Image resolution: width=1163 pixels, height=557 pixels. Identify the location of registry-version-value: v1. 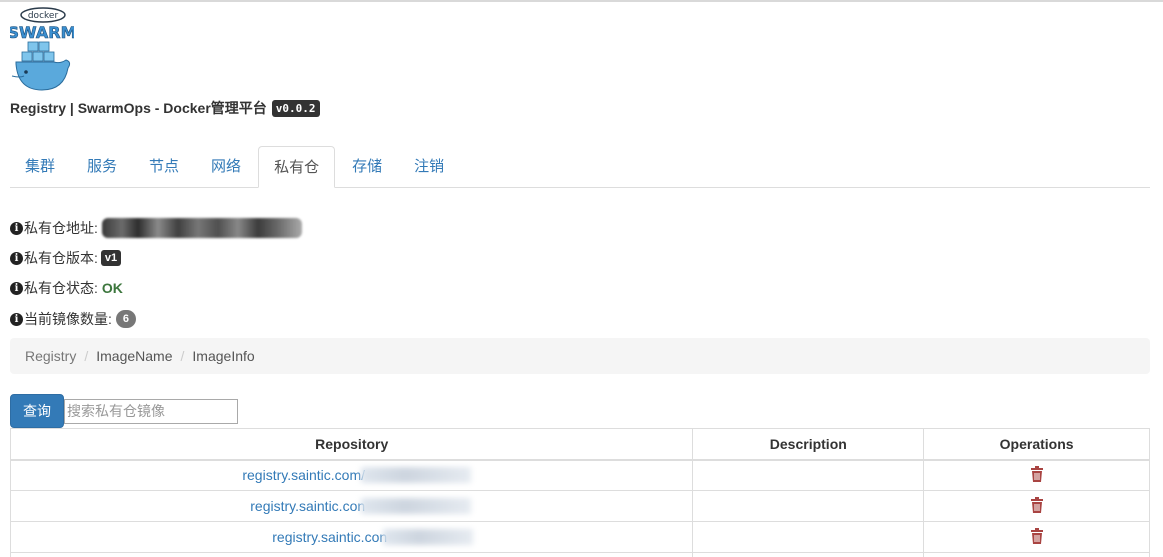
(111, 258).